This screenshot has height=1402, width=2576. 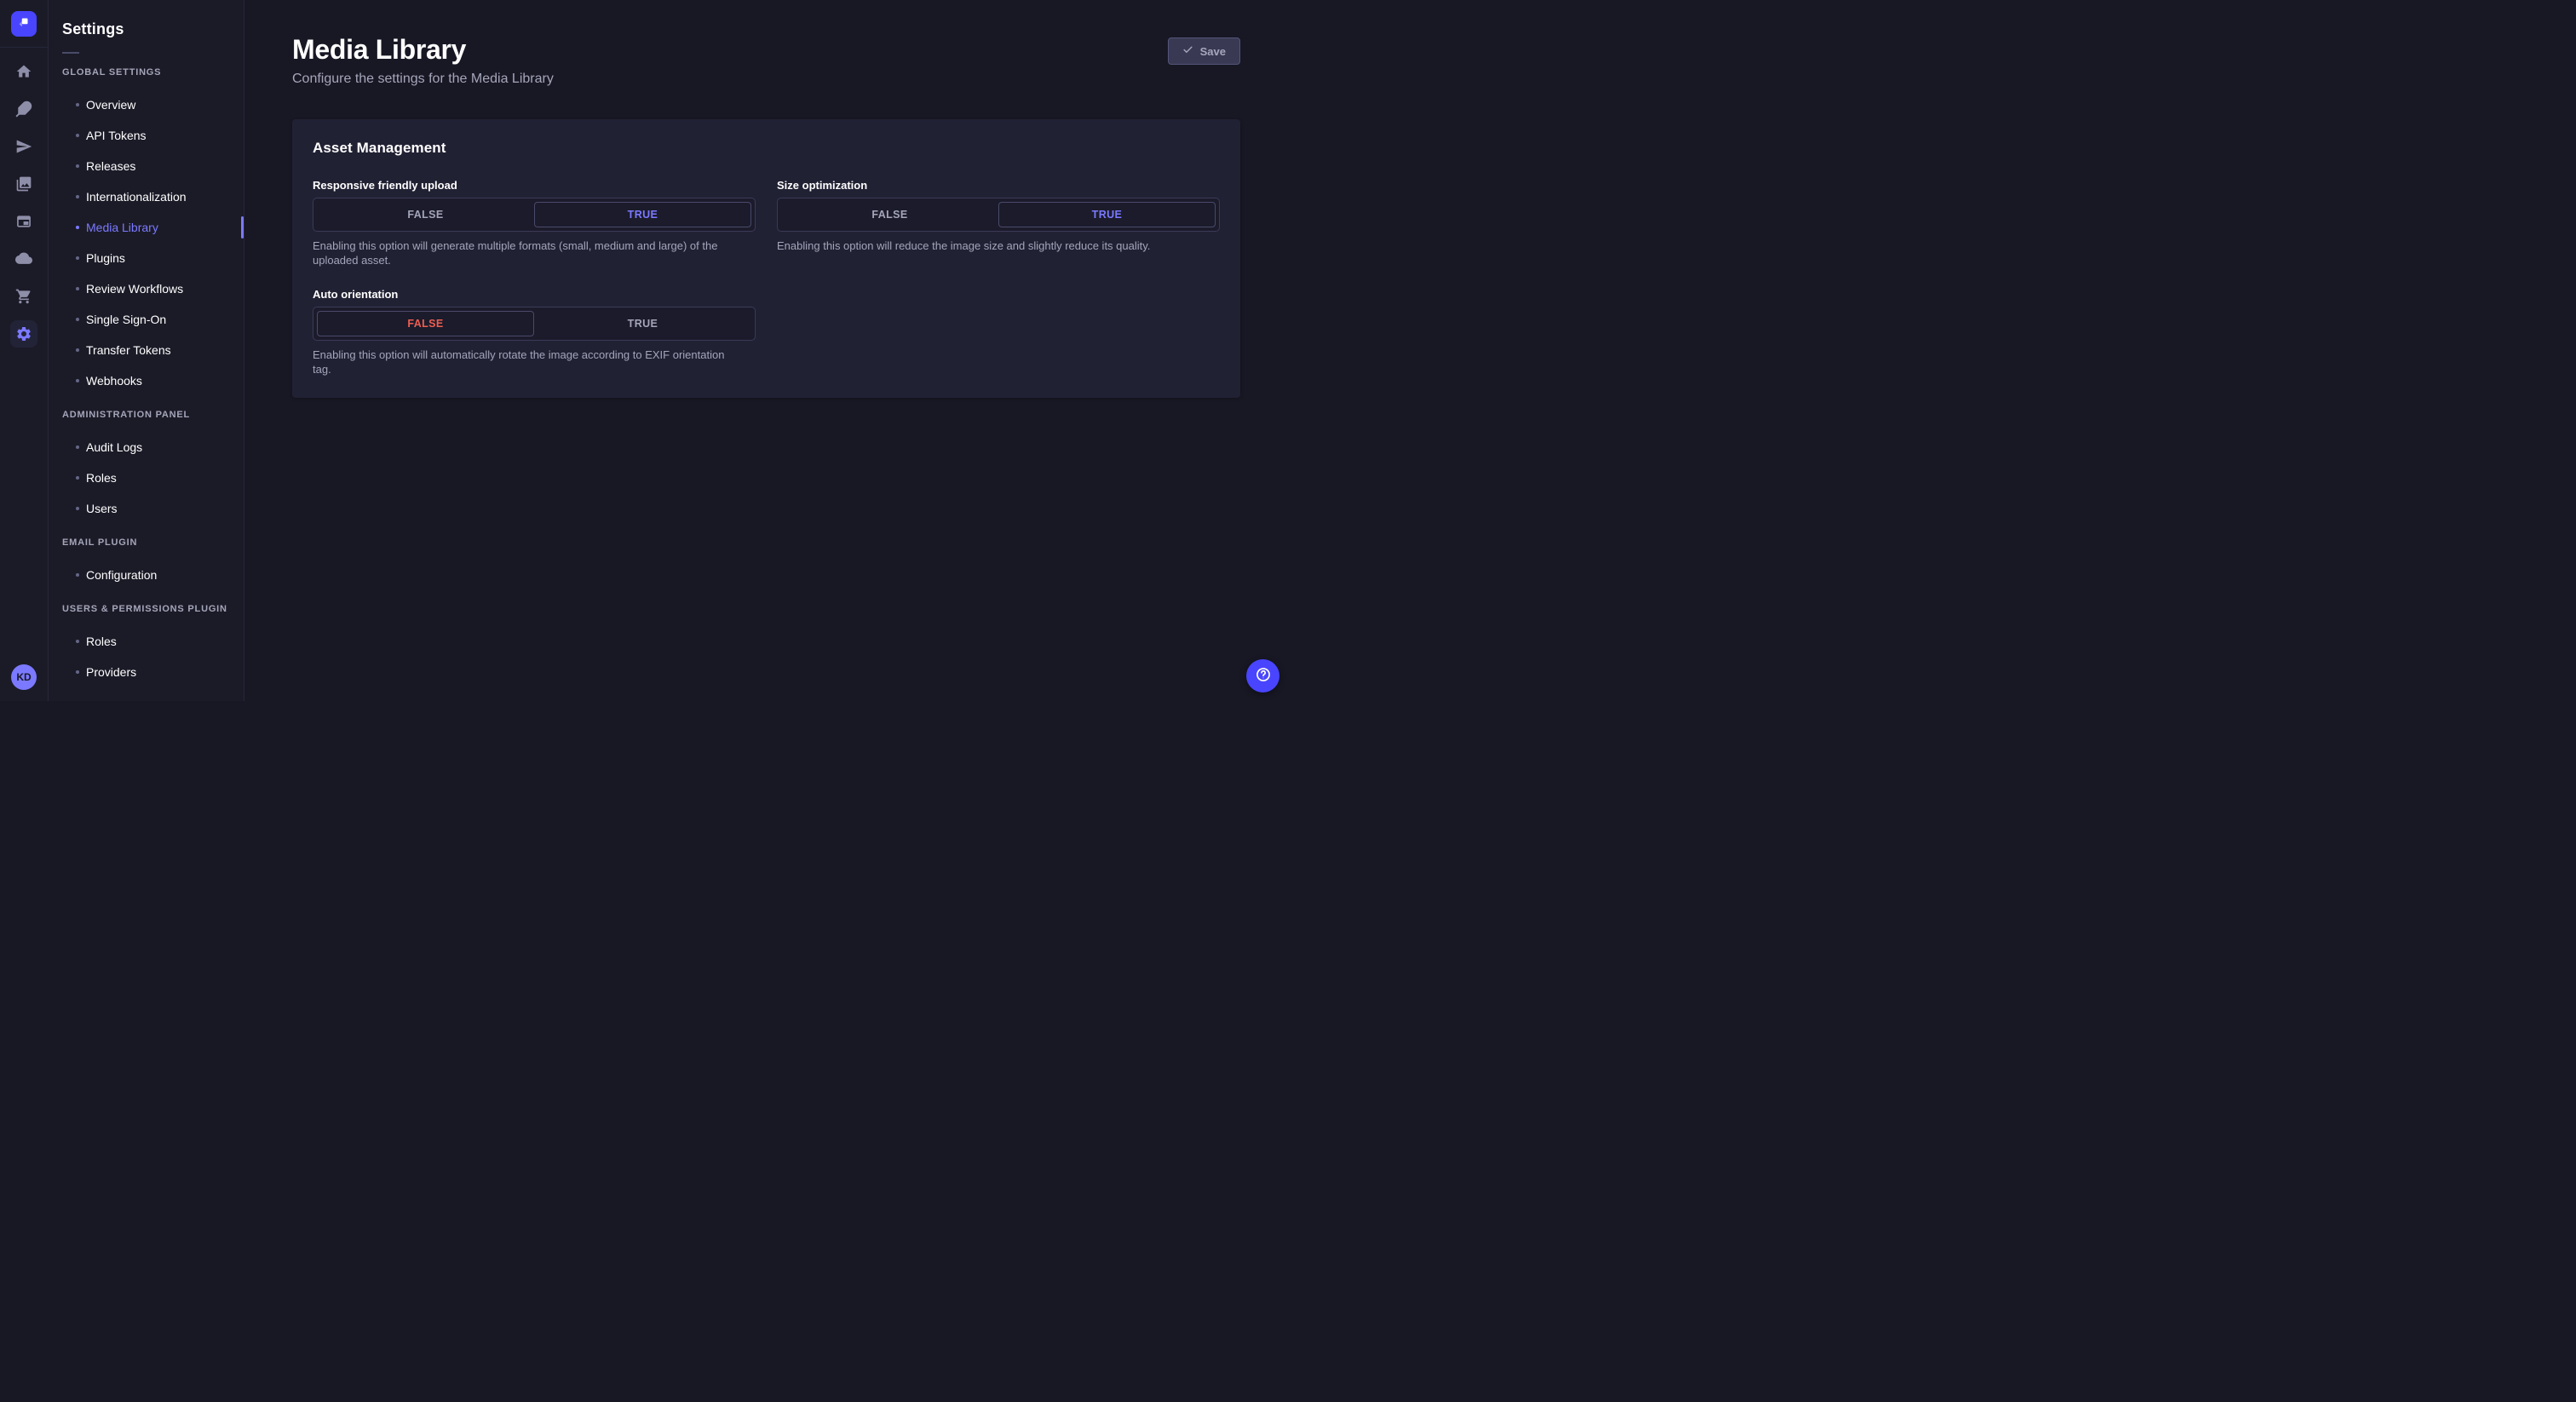 I want to click on content-window-icon, so click(x=24, y=221).